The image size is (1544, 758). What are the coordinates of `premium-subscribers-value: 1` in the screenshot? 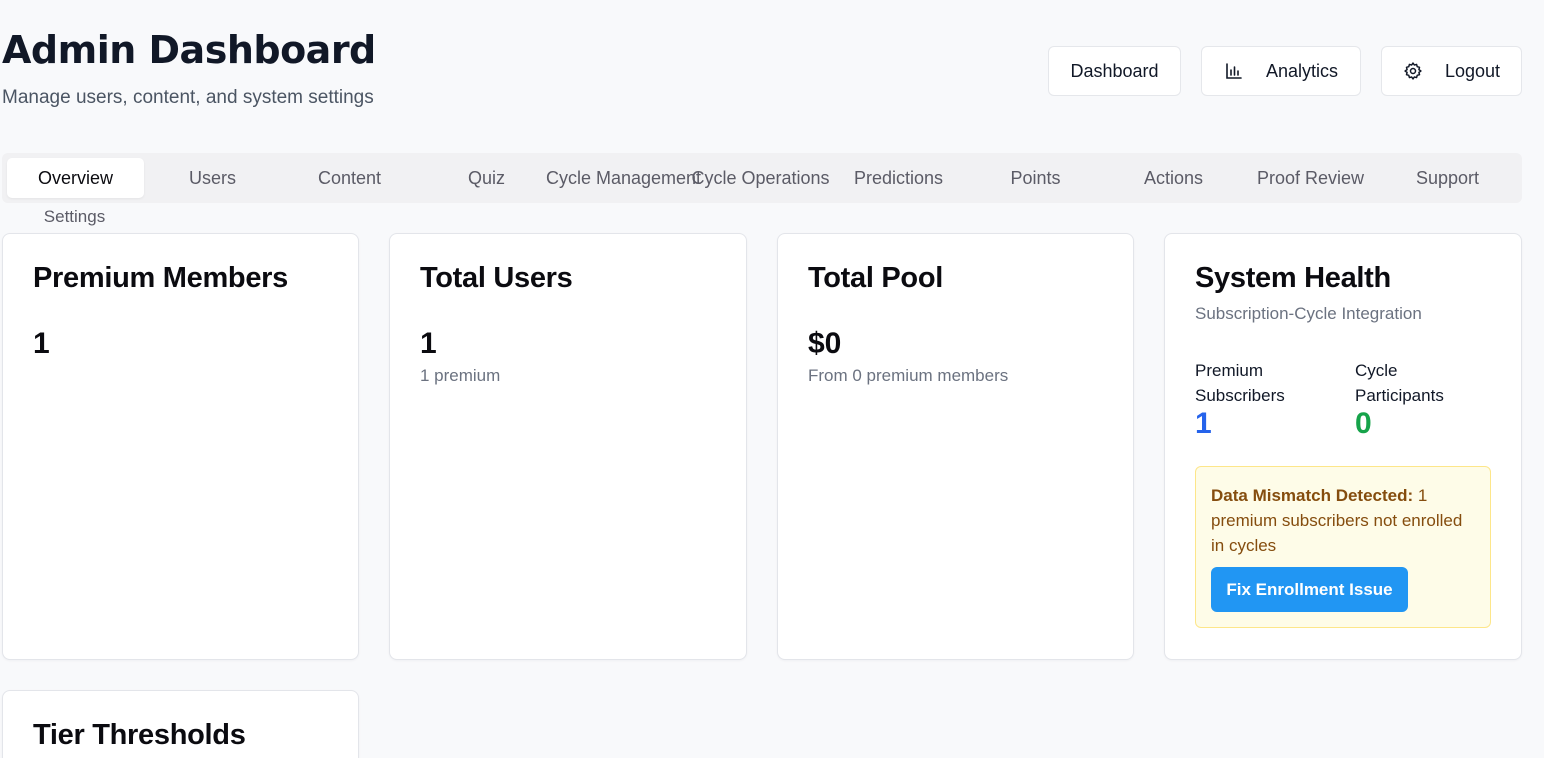 It's located at (1203, 423).